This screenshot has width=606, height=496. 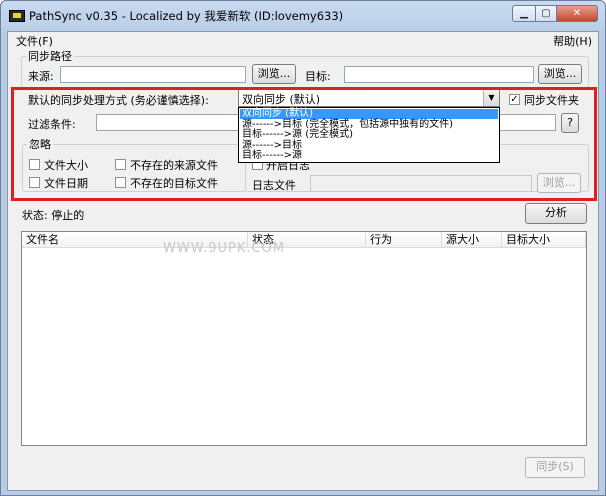 What do you see at coordinates (118, 100) in the screenshot?
I see `sync-mode-label: 默认的同步处理方式 (务必谨慎选择):` at bounding box center [118, 100].